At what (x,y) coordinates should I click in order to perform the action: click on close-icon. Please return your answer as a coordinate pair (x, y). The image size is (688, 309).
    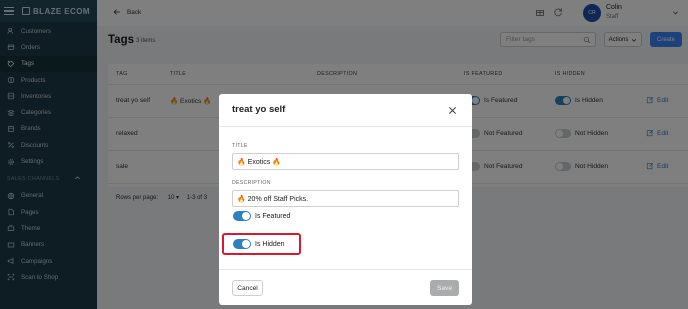
    Looking at the image, I should click on (452, 110).